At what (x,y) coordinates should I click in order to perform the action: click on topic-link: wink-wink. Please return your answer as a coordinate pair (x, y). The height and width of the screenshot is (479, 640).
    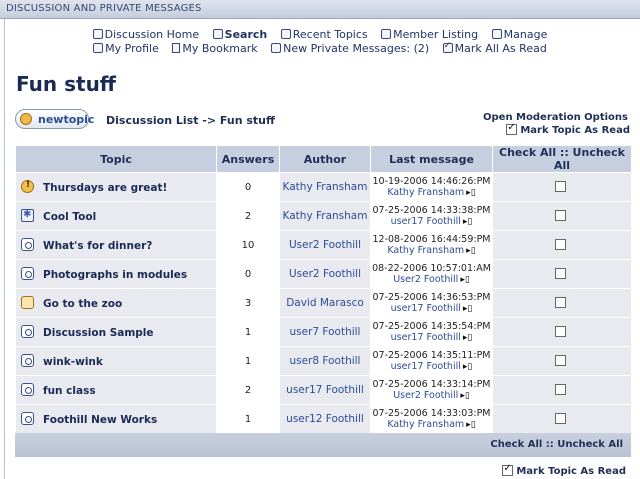
    Looking at the image, I should click on (73, 362).